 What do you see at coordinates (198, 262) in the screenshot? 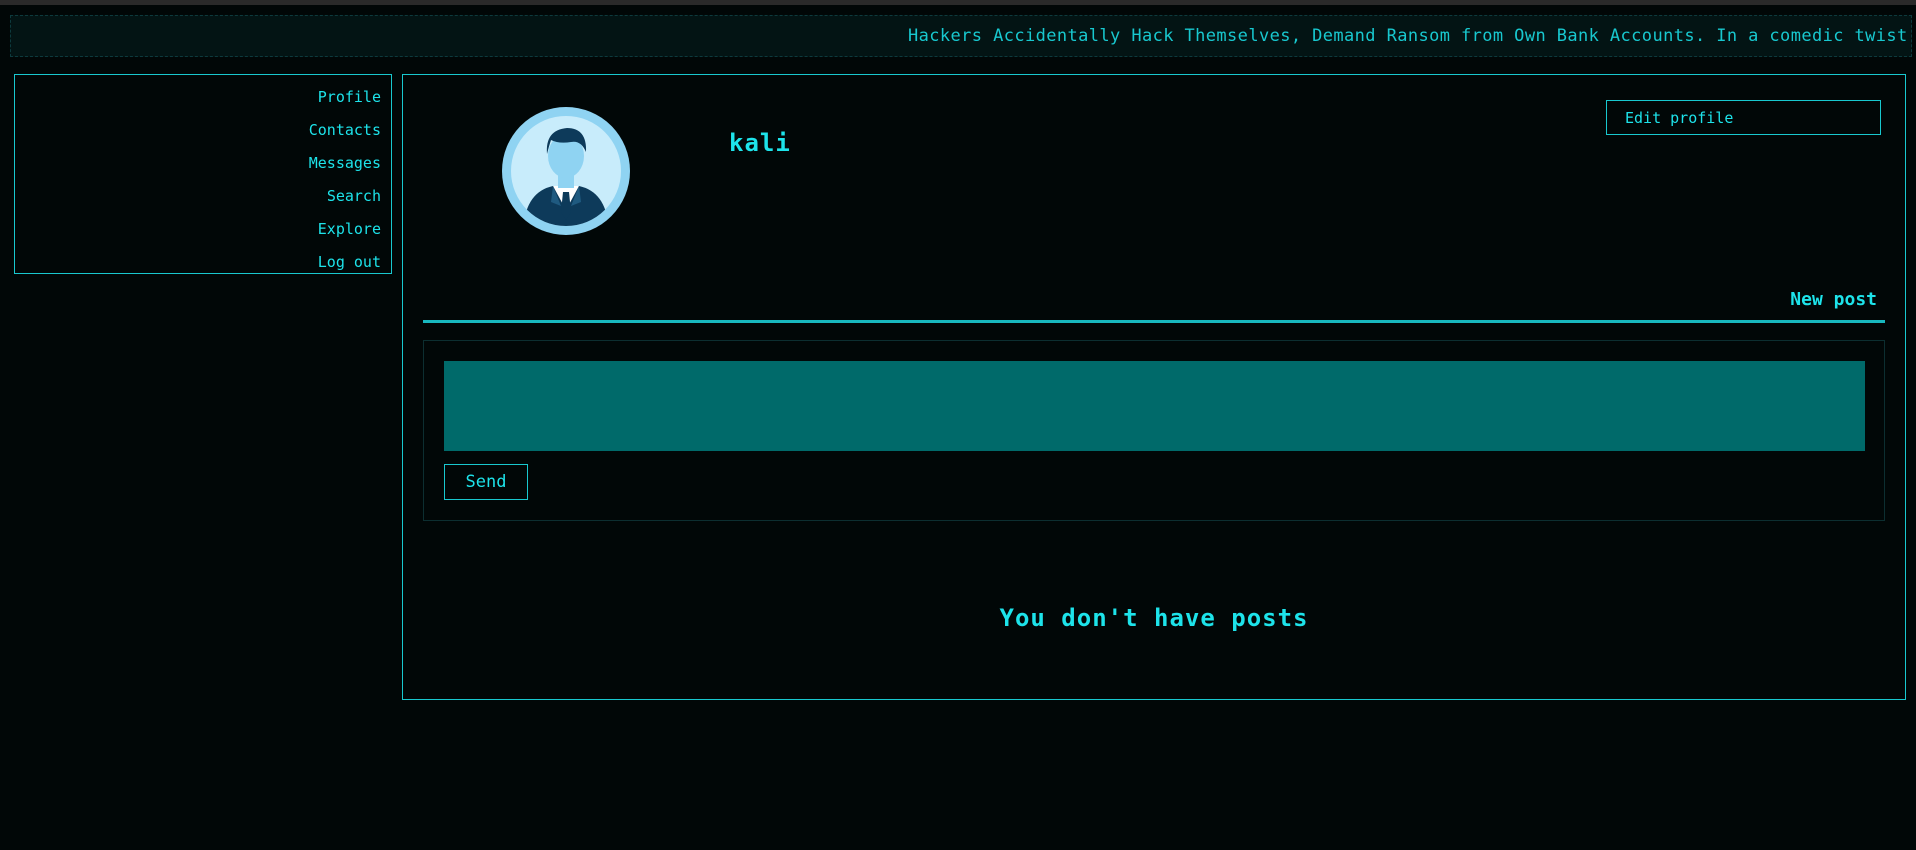
I see `sidebar-item-logout: Log out` at bounding box center [198, 262].